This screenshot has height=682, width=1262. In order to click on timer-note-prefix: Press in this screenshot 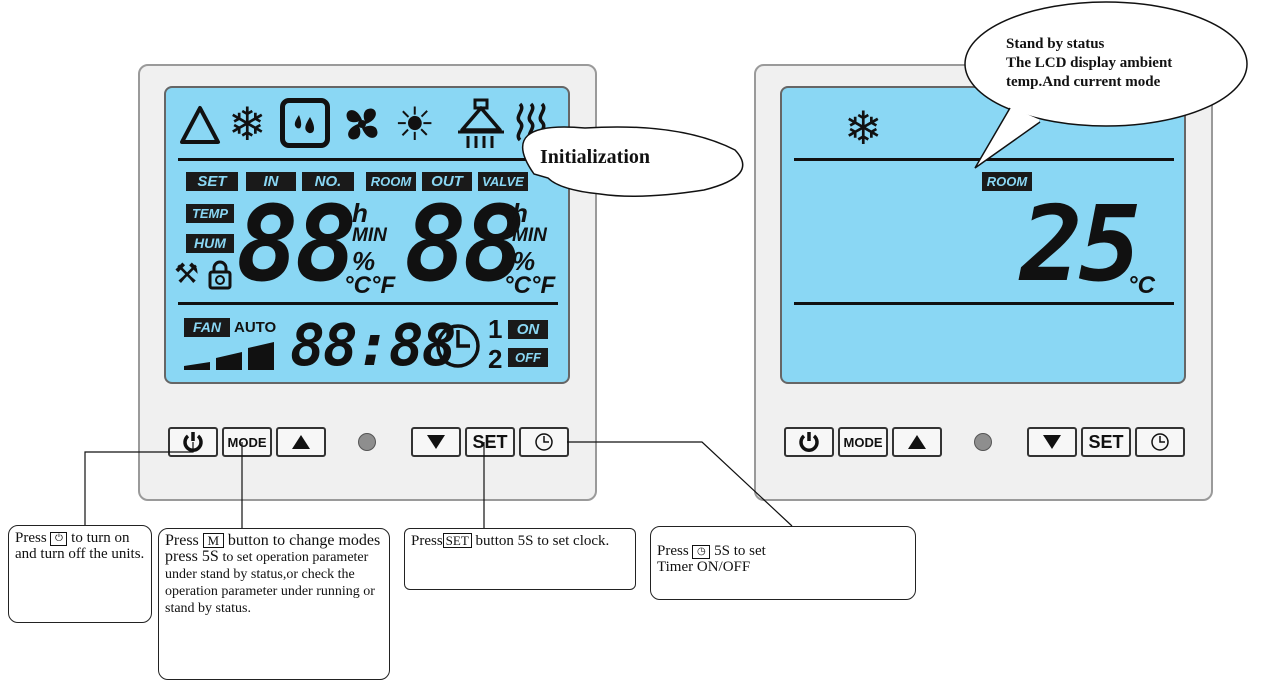, I will do `click(673, 551)`.